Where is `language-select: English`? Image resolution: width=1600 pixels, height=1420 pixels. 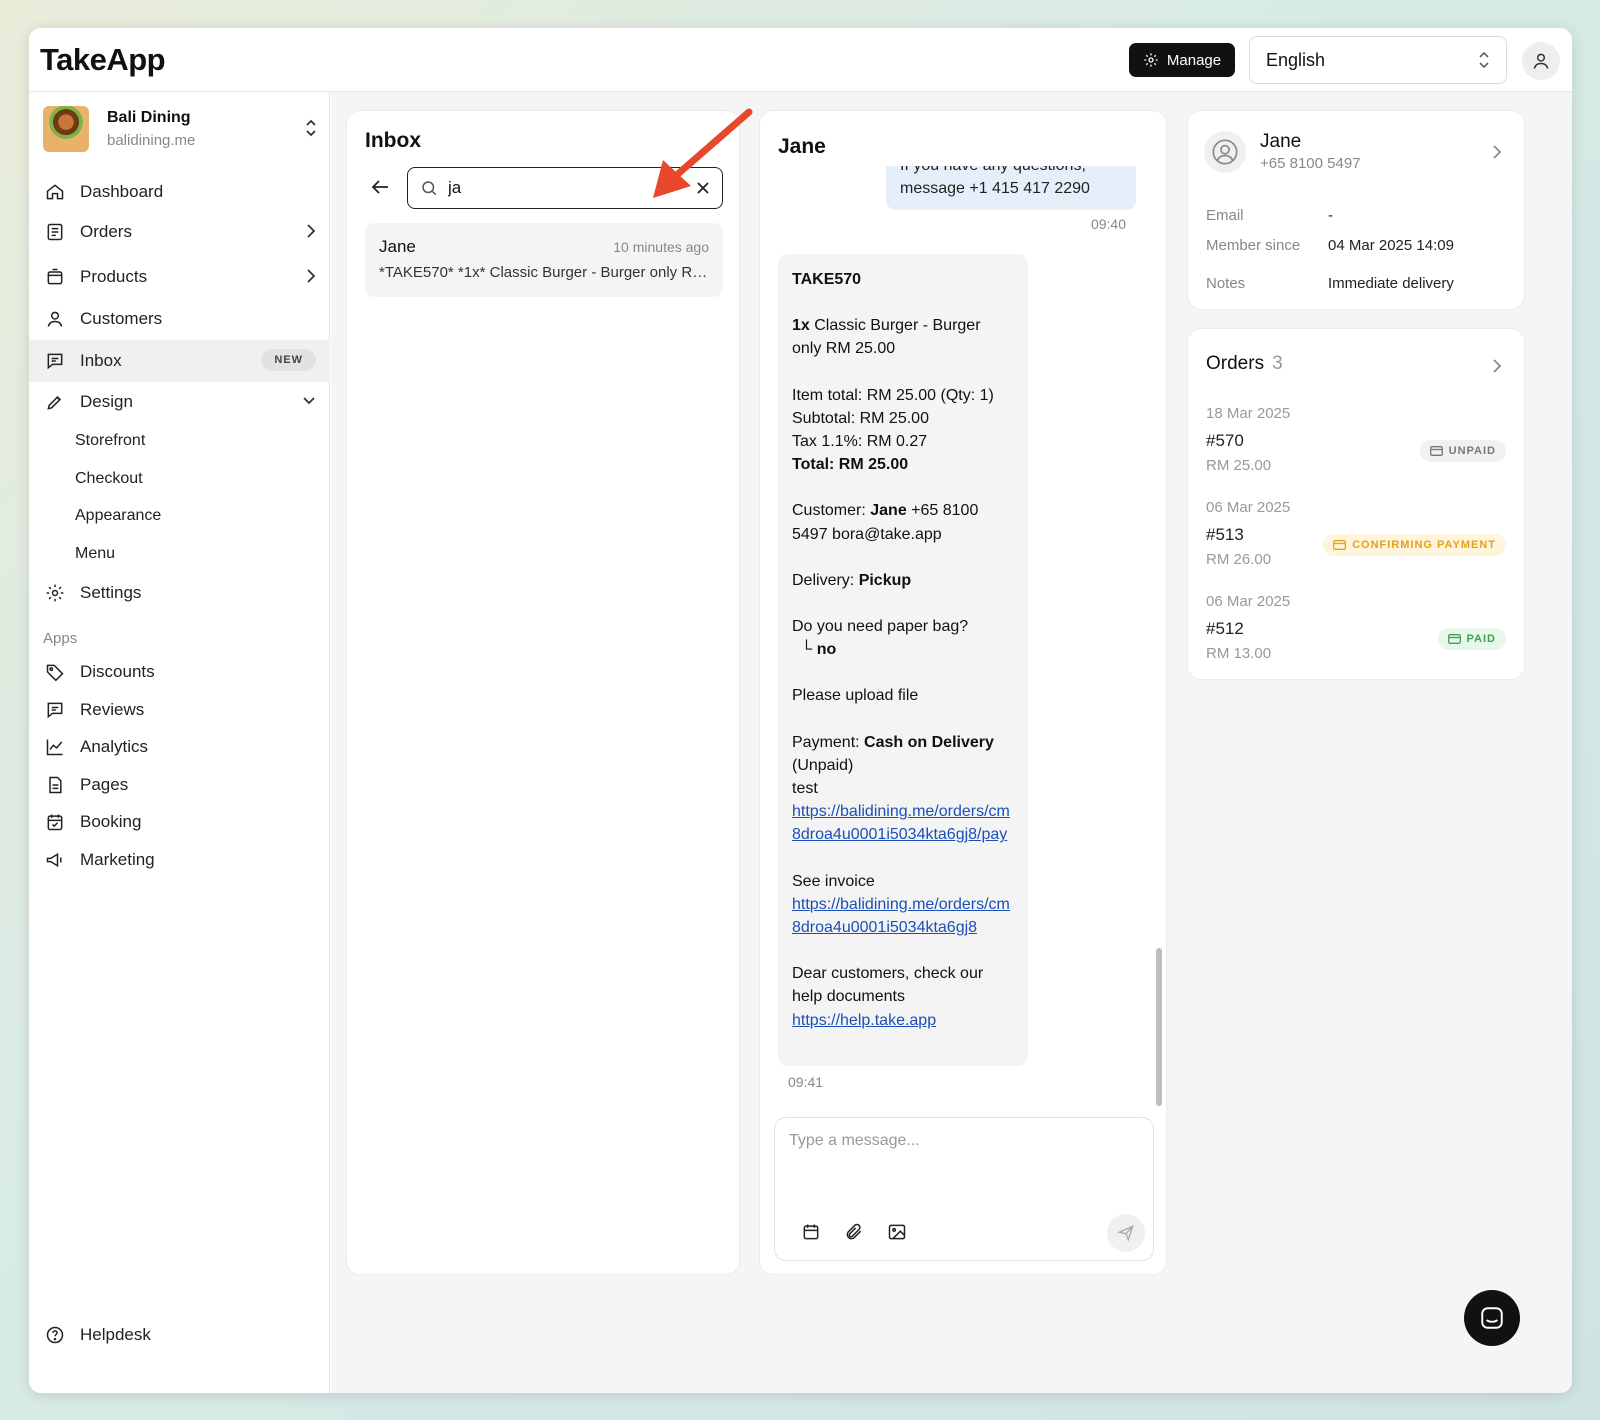 language-select: English is located at coordinates (1378, 60).